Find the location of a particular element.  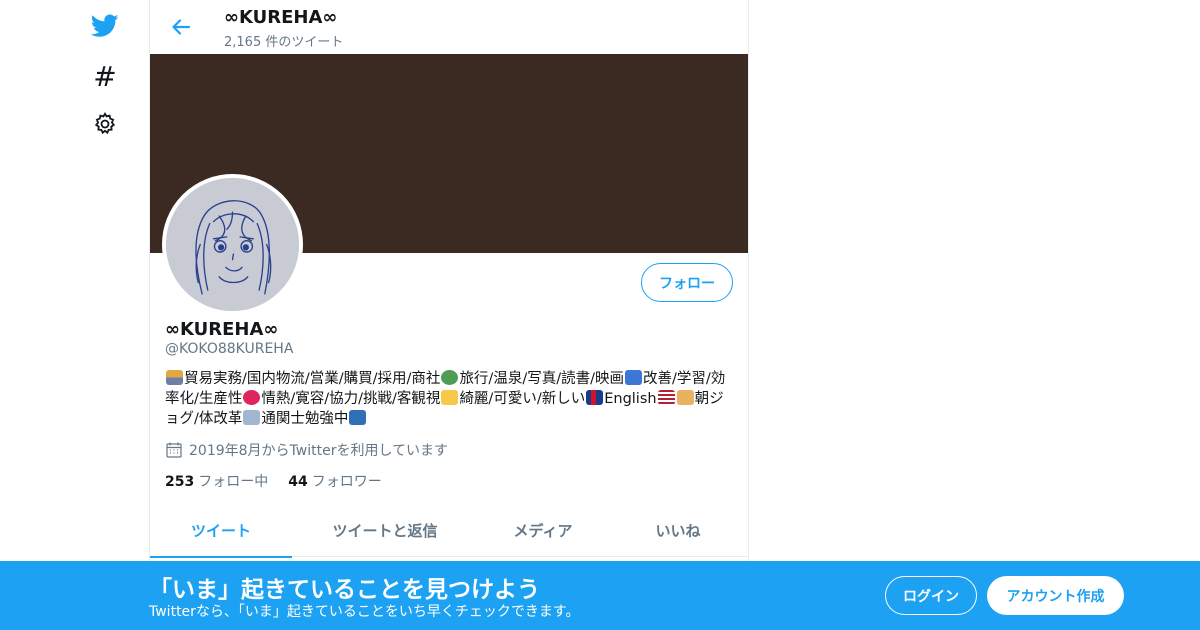

signup-prompt-title: 「いま」起きていることを見つけよう is located at coordinates (344, 590).